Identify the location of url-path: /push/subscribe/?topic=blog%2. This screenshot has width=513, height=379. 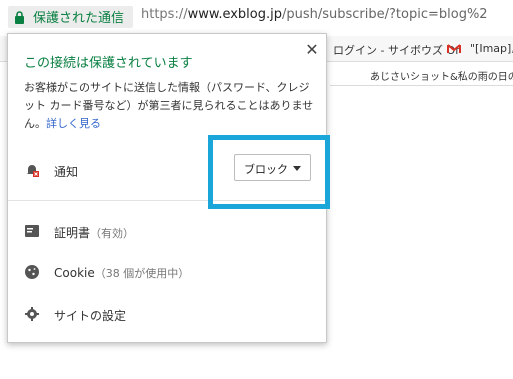
(384, 14).